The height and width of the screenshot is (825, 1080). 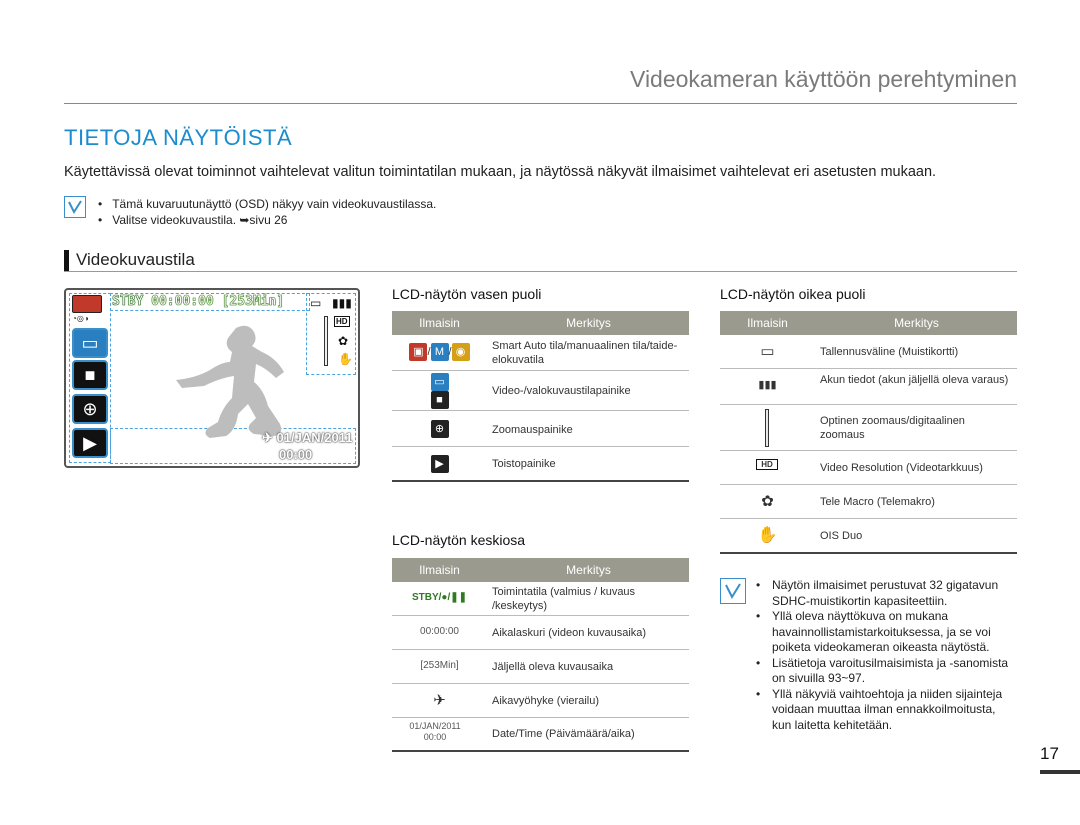 I want to click on table-row: ▭ Tallennusväline (Muistikortti), so click(x=868, y=352).